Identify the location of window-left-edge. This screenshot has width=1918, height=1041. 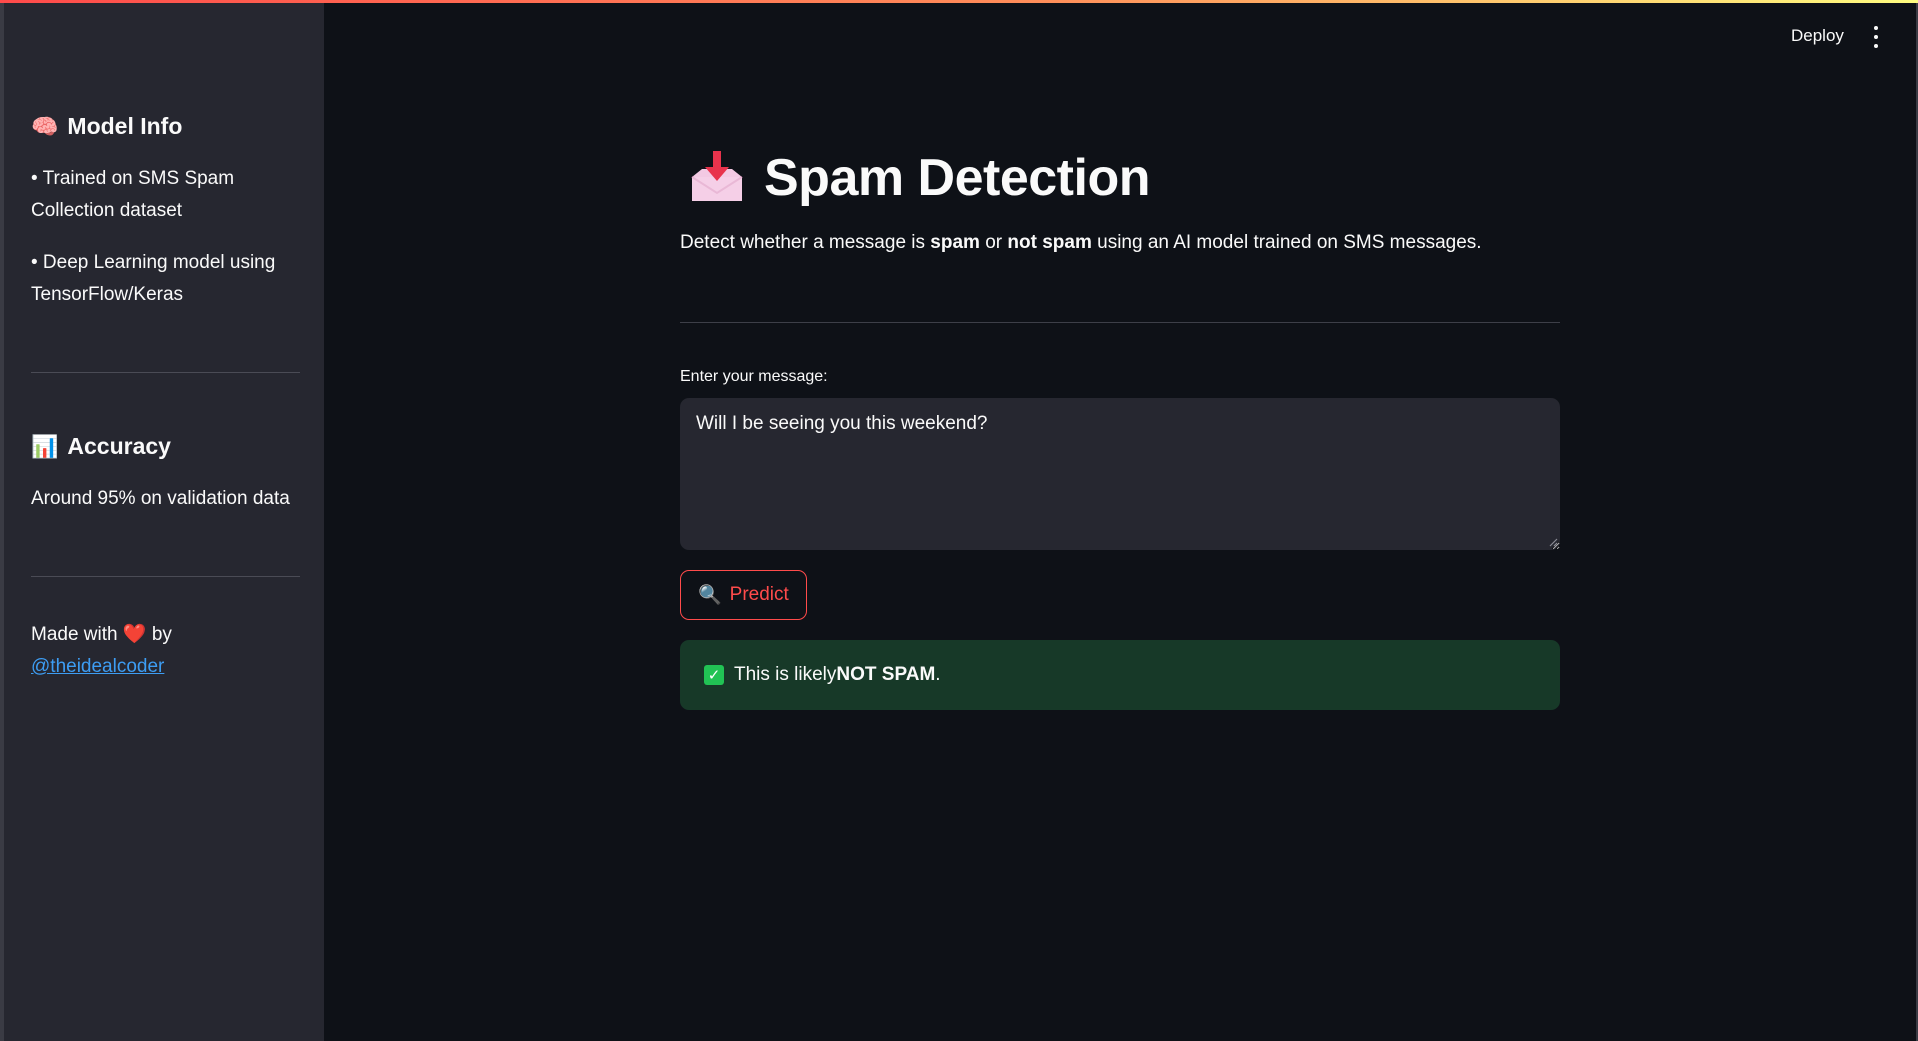
(2, 520).